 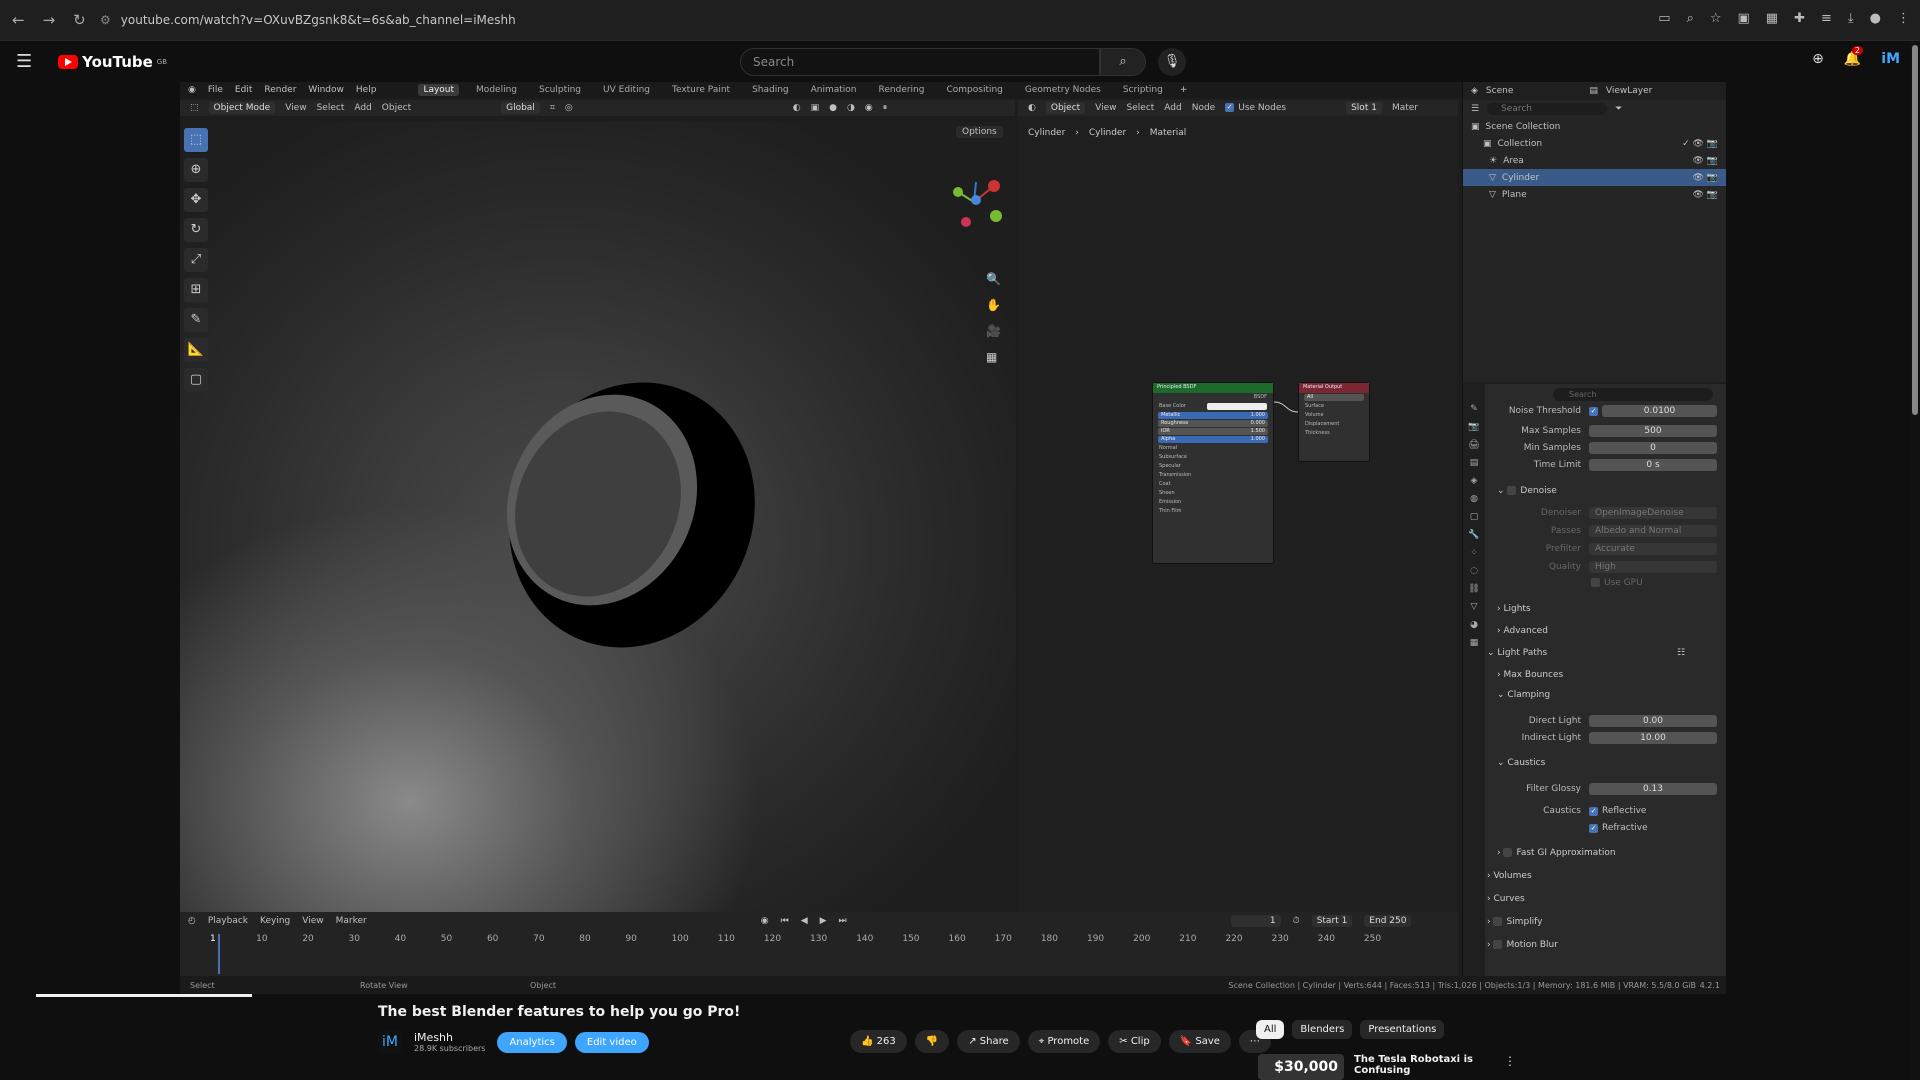 What do you see at coordinates (1213, 406) in the screenshot?
I see `base-color-row: Base Color` at bounding box center [1213, 406].